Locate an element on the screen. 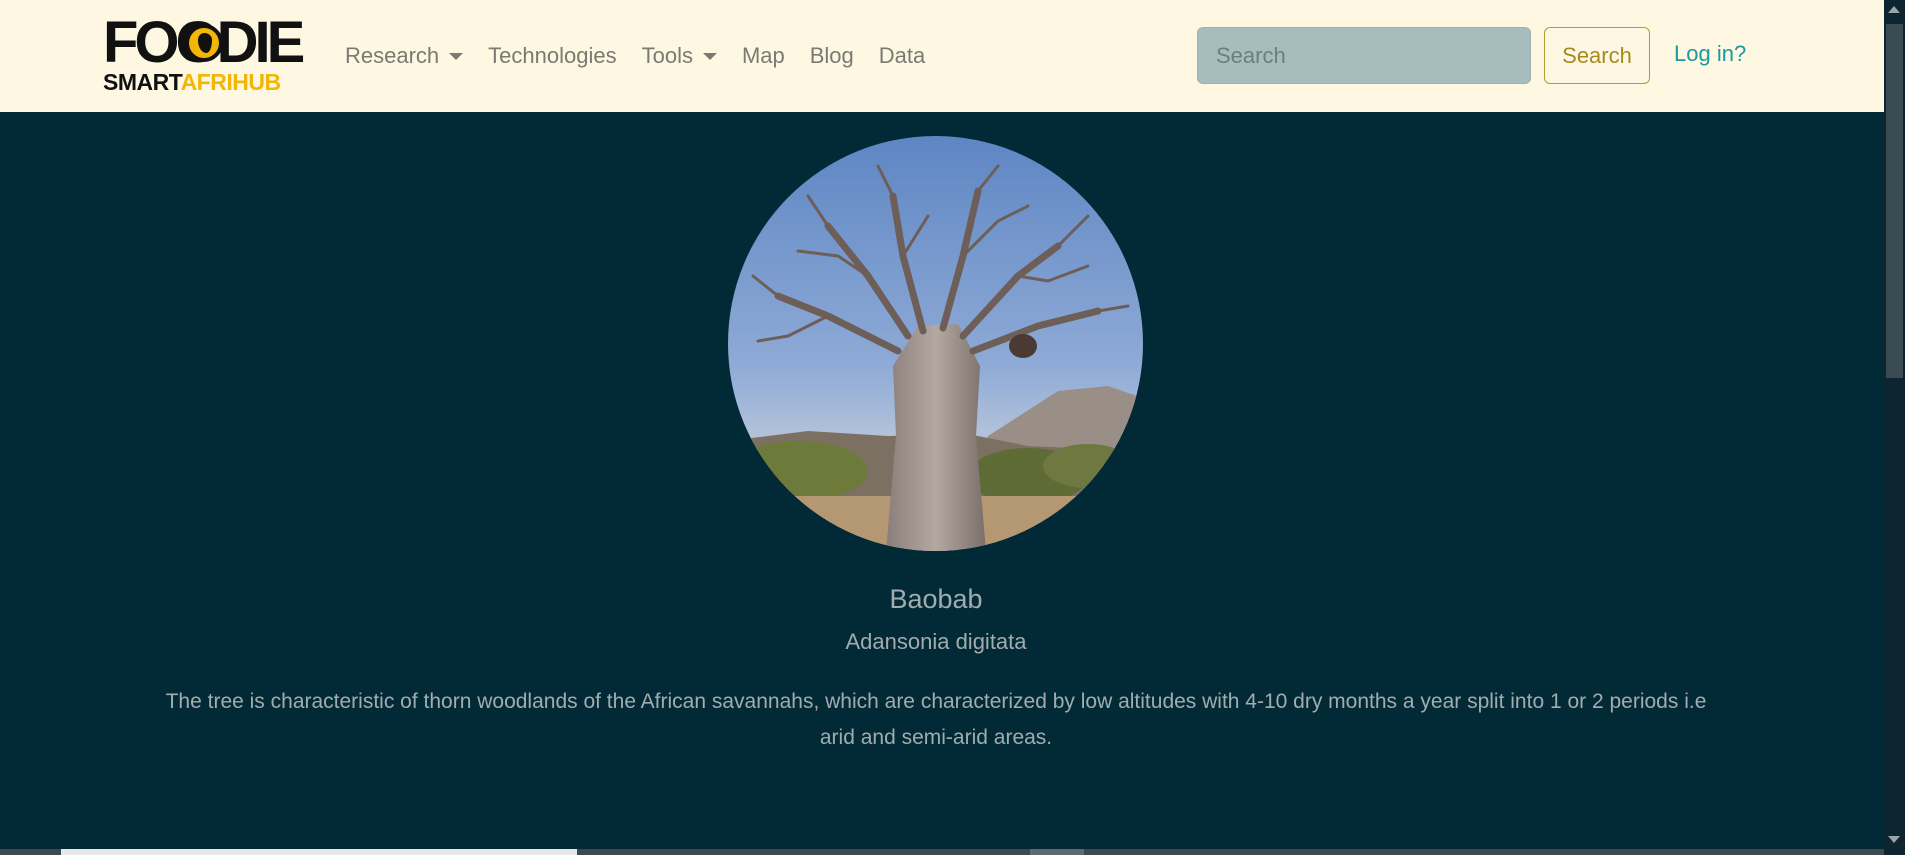  nav-item-blog: Blog is located at coordinates (832, 56).